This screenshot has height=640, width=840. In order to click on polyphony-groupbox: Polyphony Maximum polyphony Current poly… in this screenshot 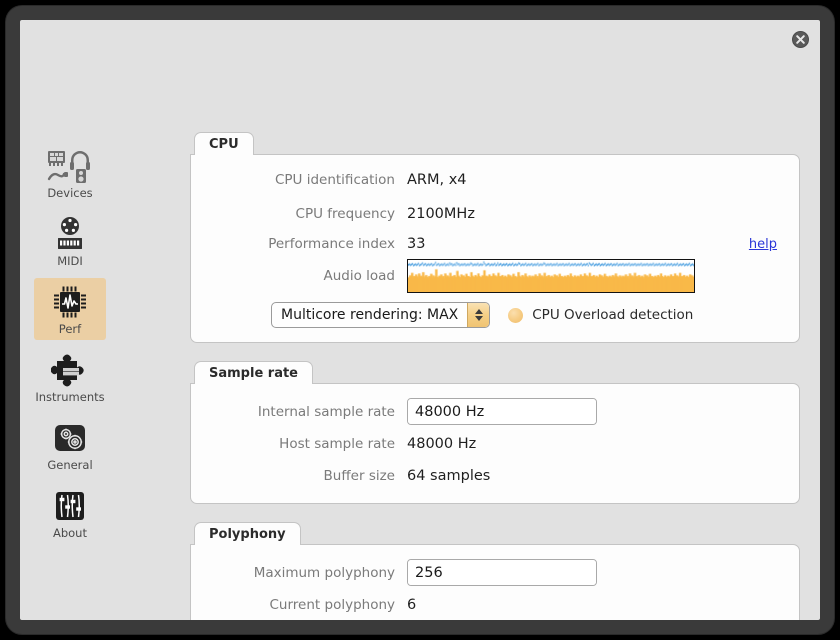, I will do `click(495, 571)`.